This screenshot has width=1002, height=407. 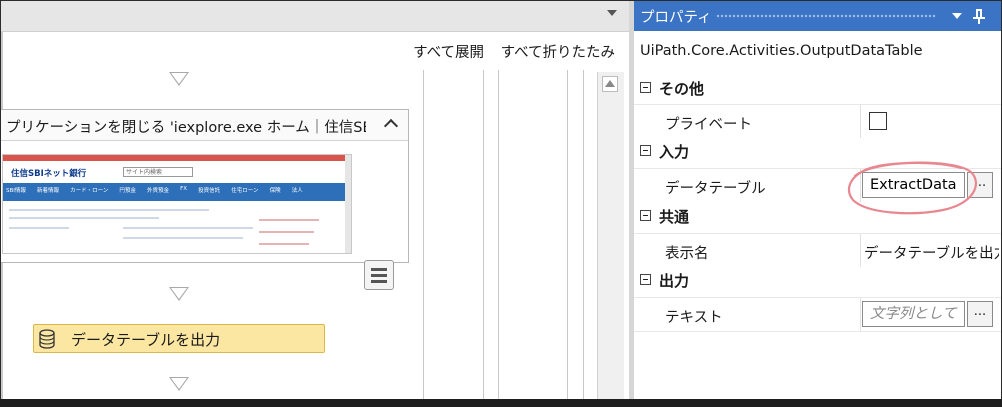 What do you see at coordinates (878, 121) in the screenshot?
I see `private-checkbox` at bounding box center [878, 121].